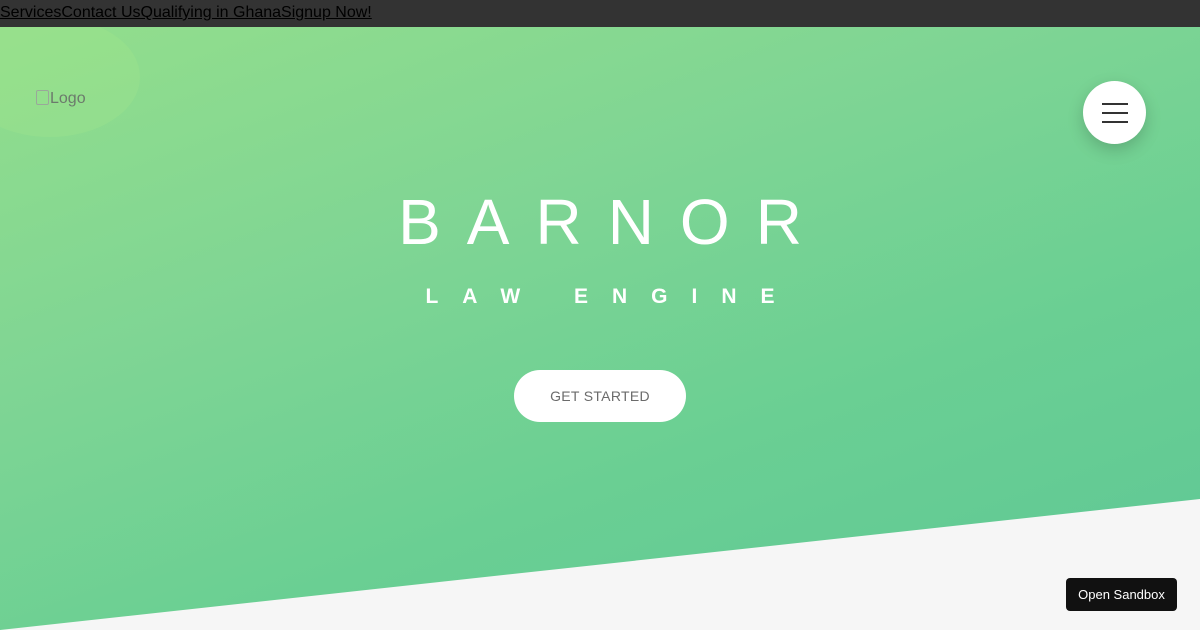 The height and width of the screenshot is (630, 1200). I want to click on menu-button, so click(1114, 112).